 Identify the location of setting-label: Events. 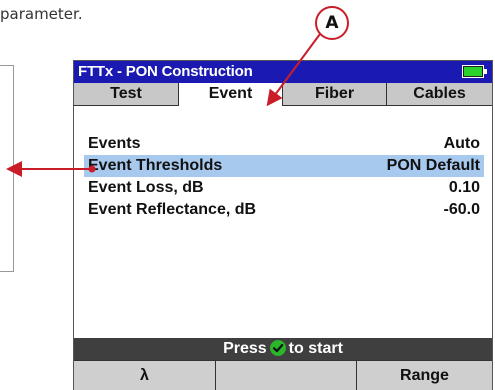
(114, 143).